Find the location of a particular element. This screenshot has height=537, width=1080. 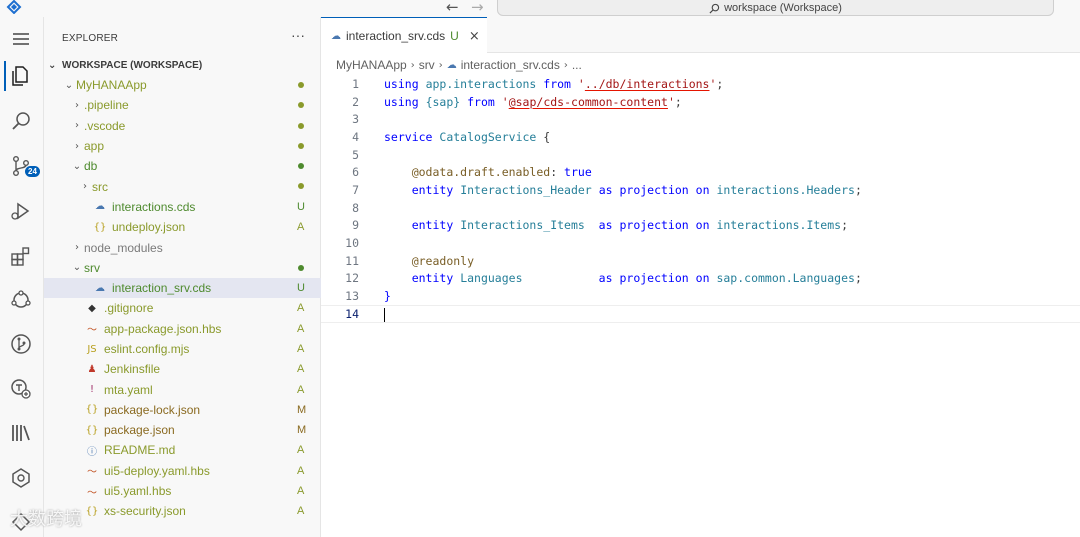

tree-item: {} undeploy.json A is located at coordinates (182, 227).